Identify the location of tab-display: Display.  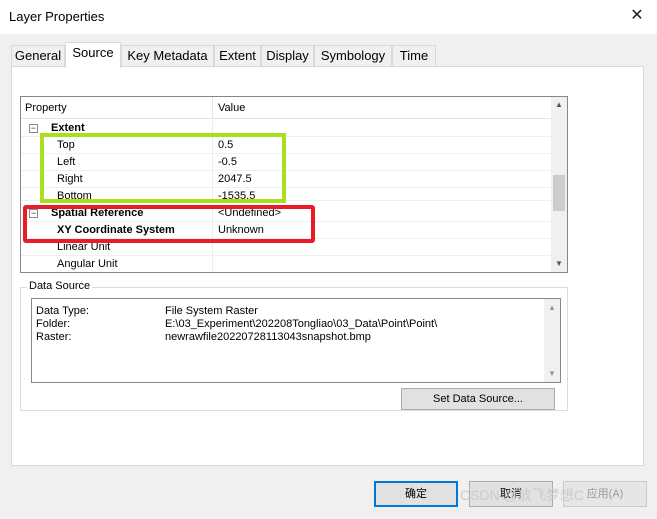
(287, 56).